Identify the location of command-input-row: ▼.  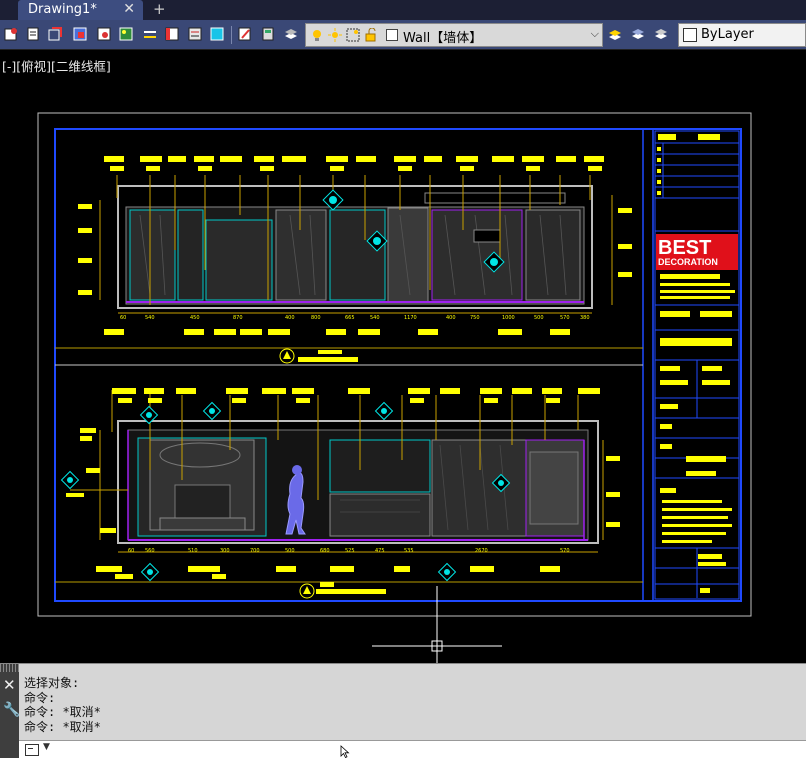
(412, 749).